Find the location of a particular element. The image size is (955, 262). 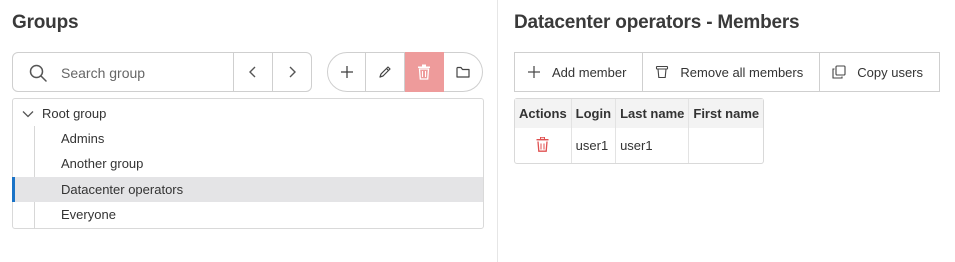

delete-member-button is located at coordinates (542, 144).